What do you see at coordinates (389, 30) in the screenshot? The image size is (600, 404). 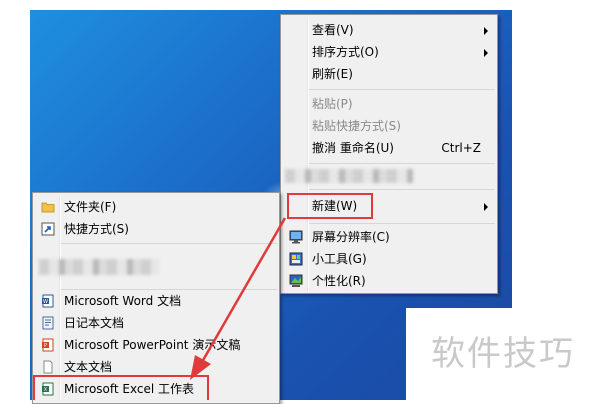 I see `menu-item-view: 查看(V)` at bounding box center [389, 30].